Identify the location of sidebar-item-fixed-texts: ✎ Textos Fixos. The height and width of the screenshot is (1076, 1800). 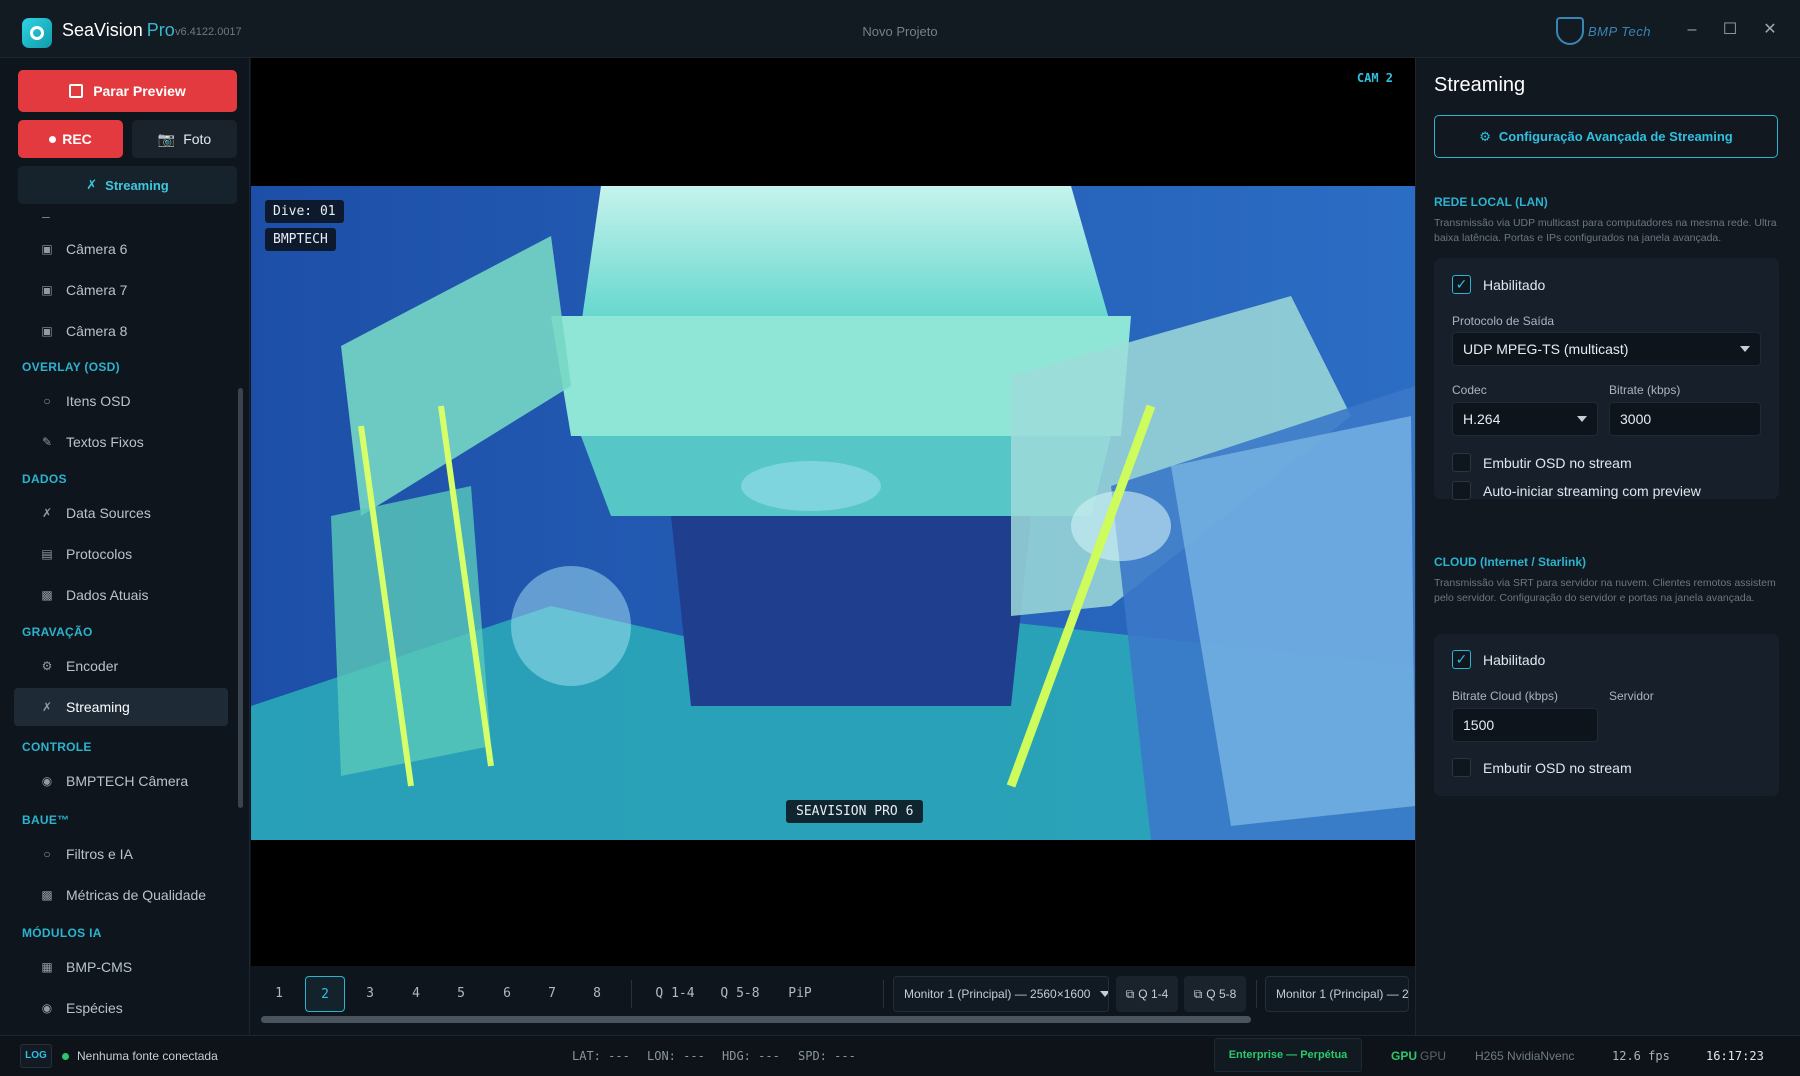
(121, 442).